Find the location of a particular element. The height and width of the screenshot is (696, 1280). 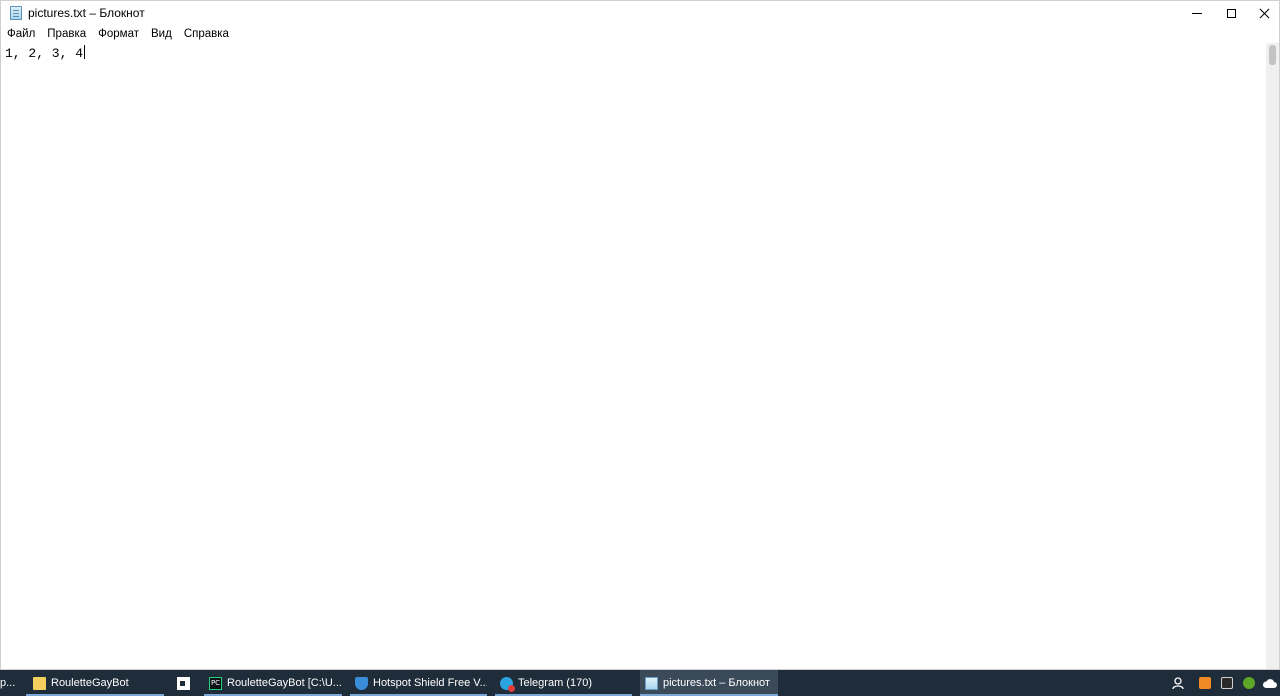

taskbar-item-telegram: Telegram (170) is located at coordinates (563, 683).